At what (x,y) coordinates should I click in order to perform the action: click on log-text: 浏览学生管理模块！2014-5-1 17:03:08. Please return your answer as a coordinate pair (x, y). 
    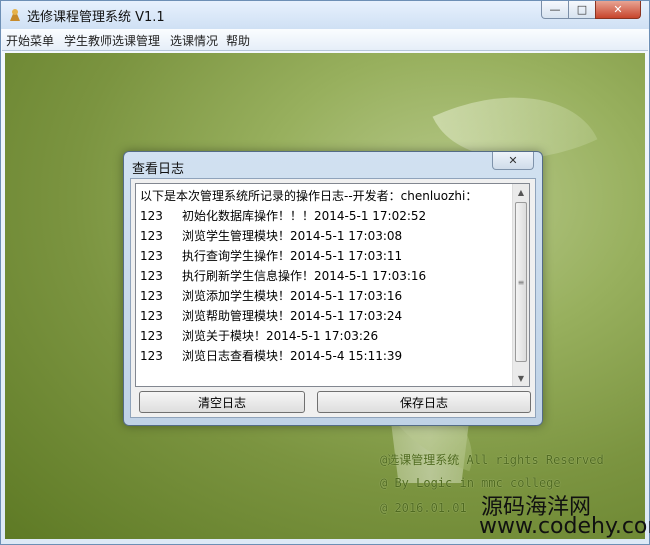
    Looking at the image, I should click on (292, 236).